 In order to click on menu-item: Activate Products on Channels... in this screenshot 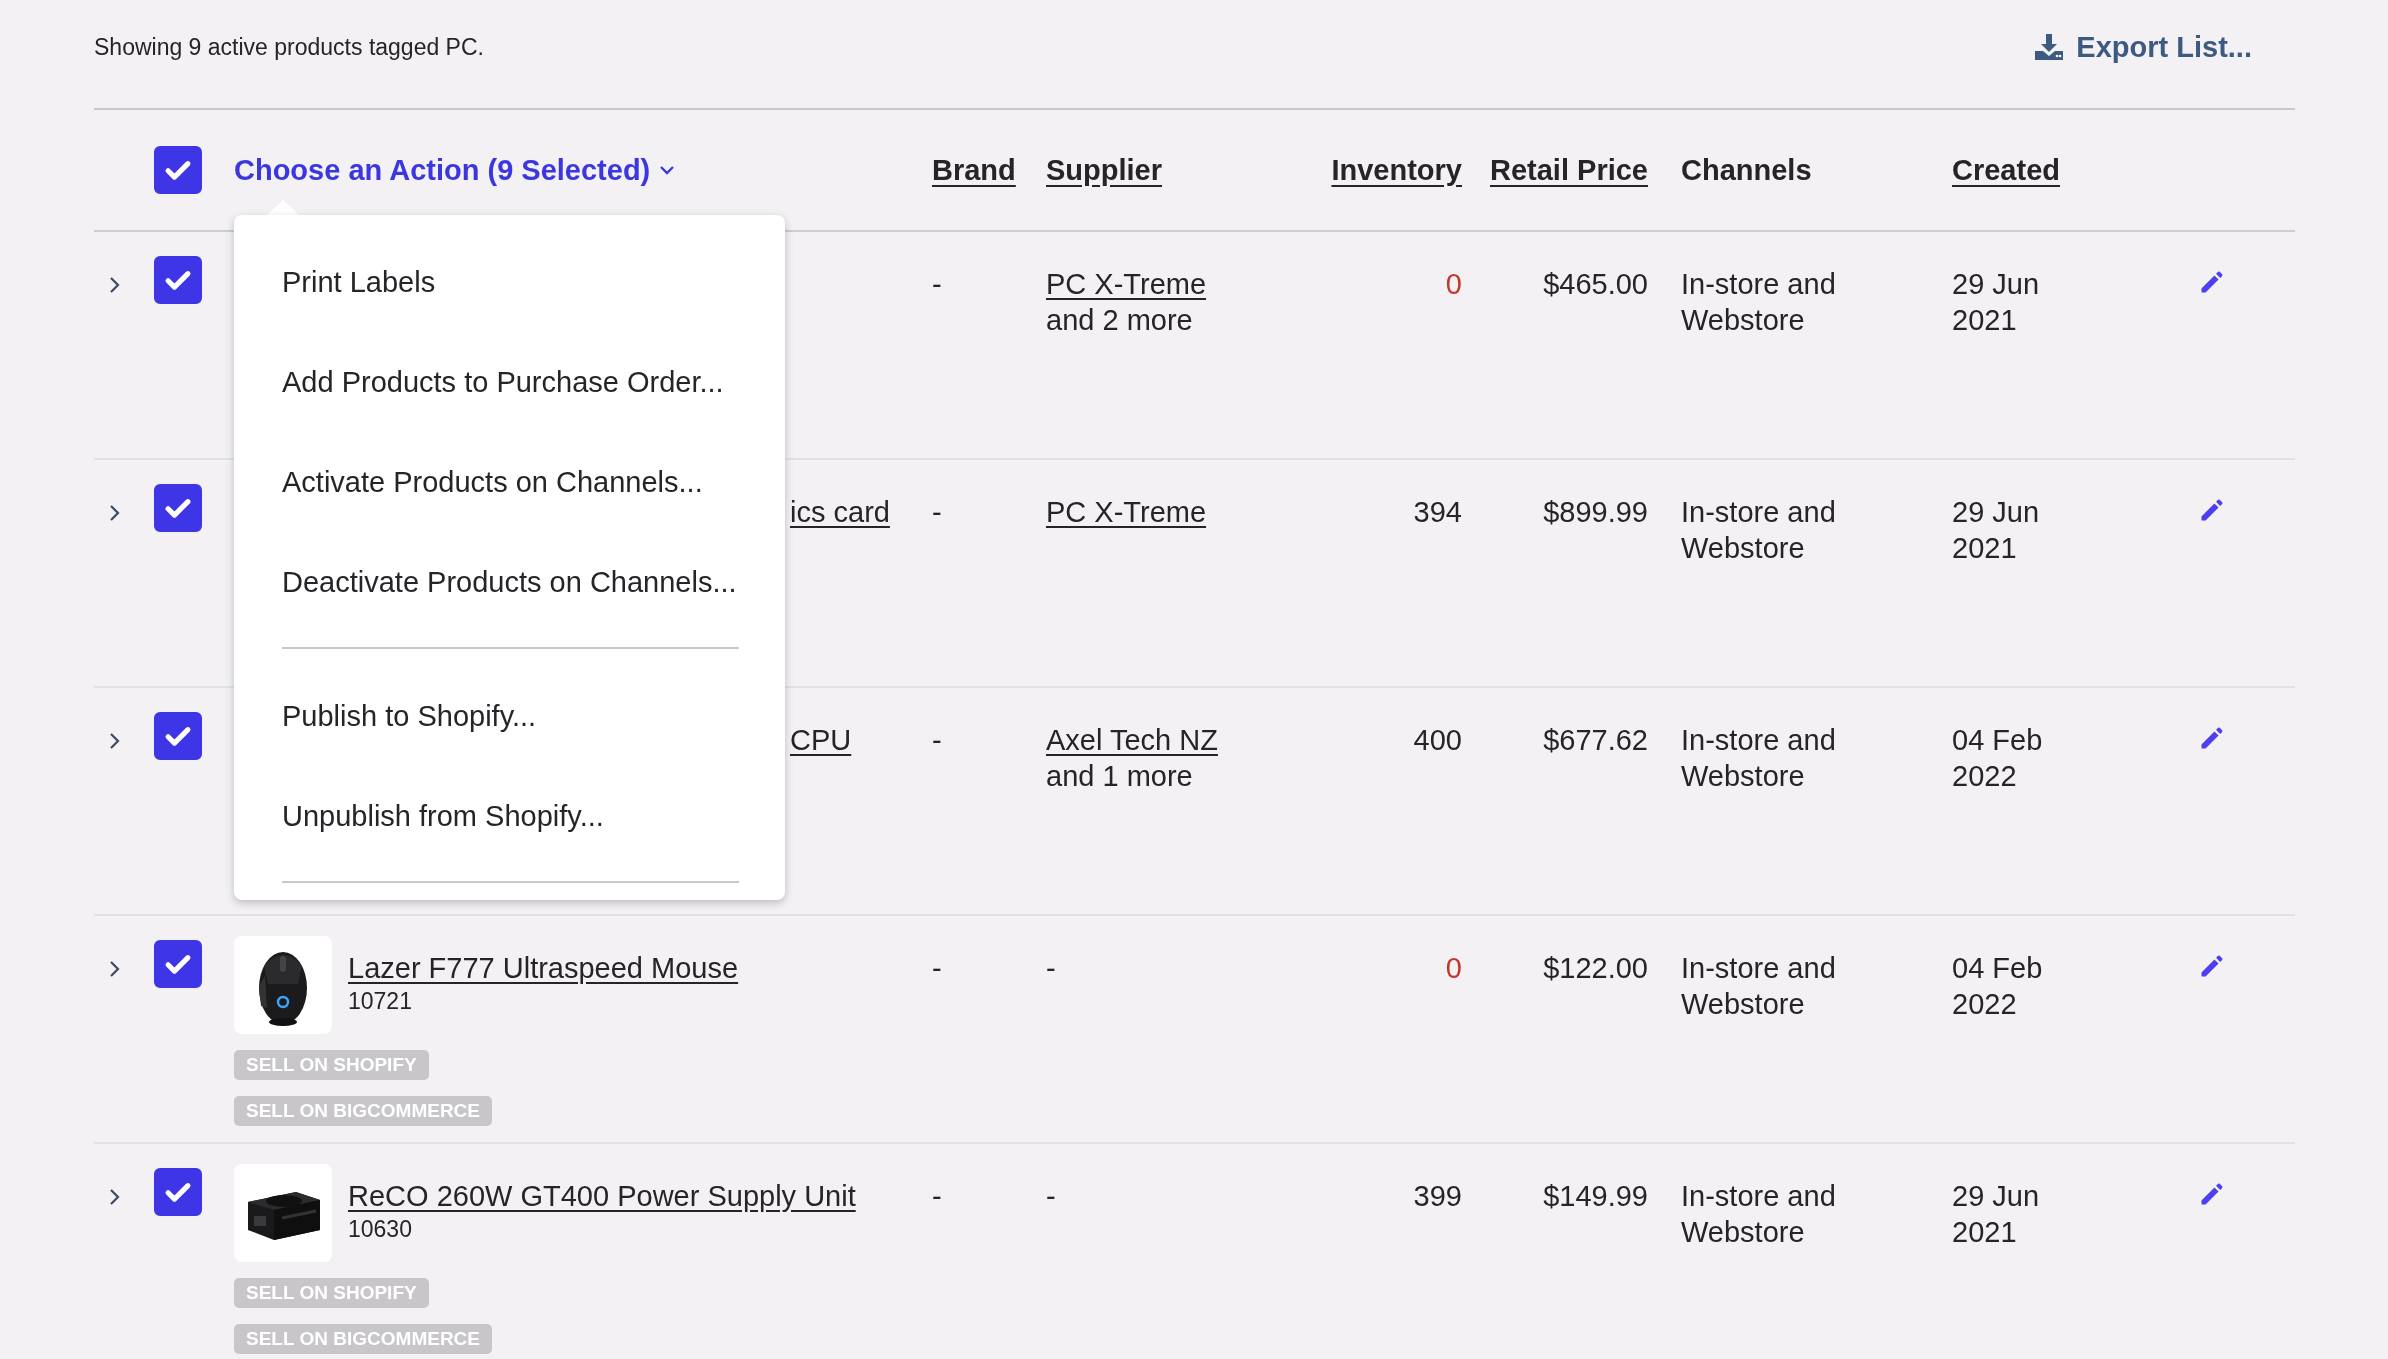, I will do `click(509, 482)`.